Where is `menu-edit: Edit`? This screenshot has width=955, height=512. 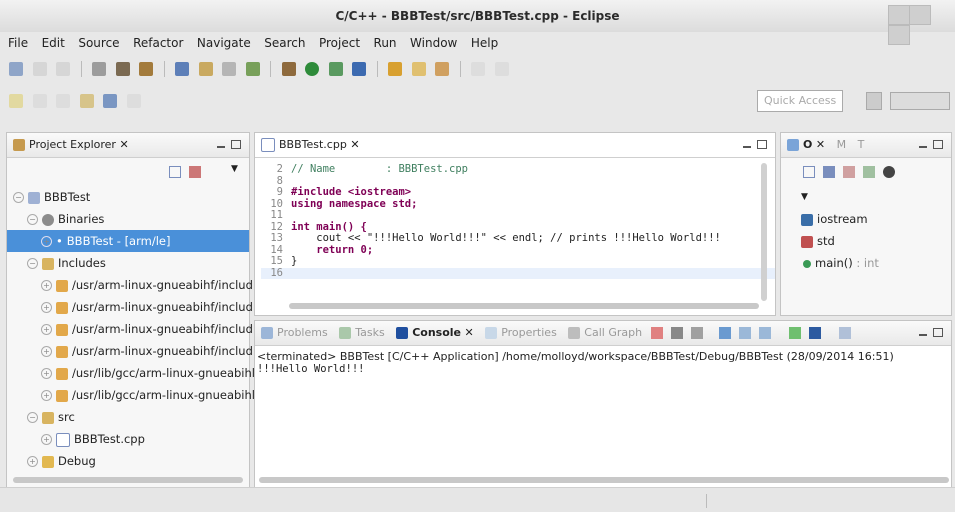 menu-edit: Edit is located at coordinates (53, 43).